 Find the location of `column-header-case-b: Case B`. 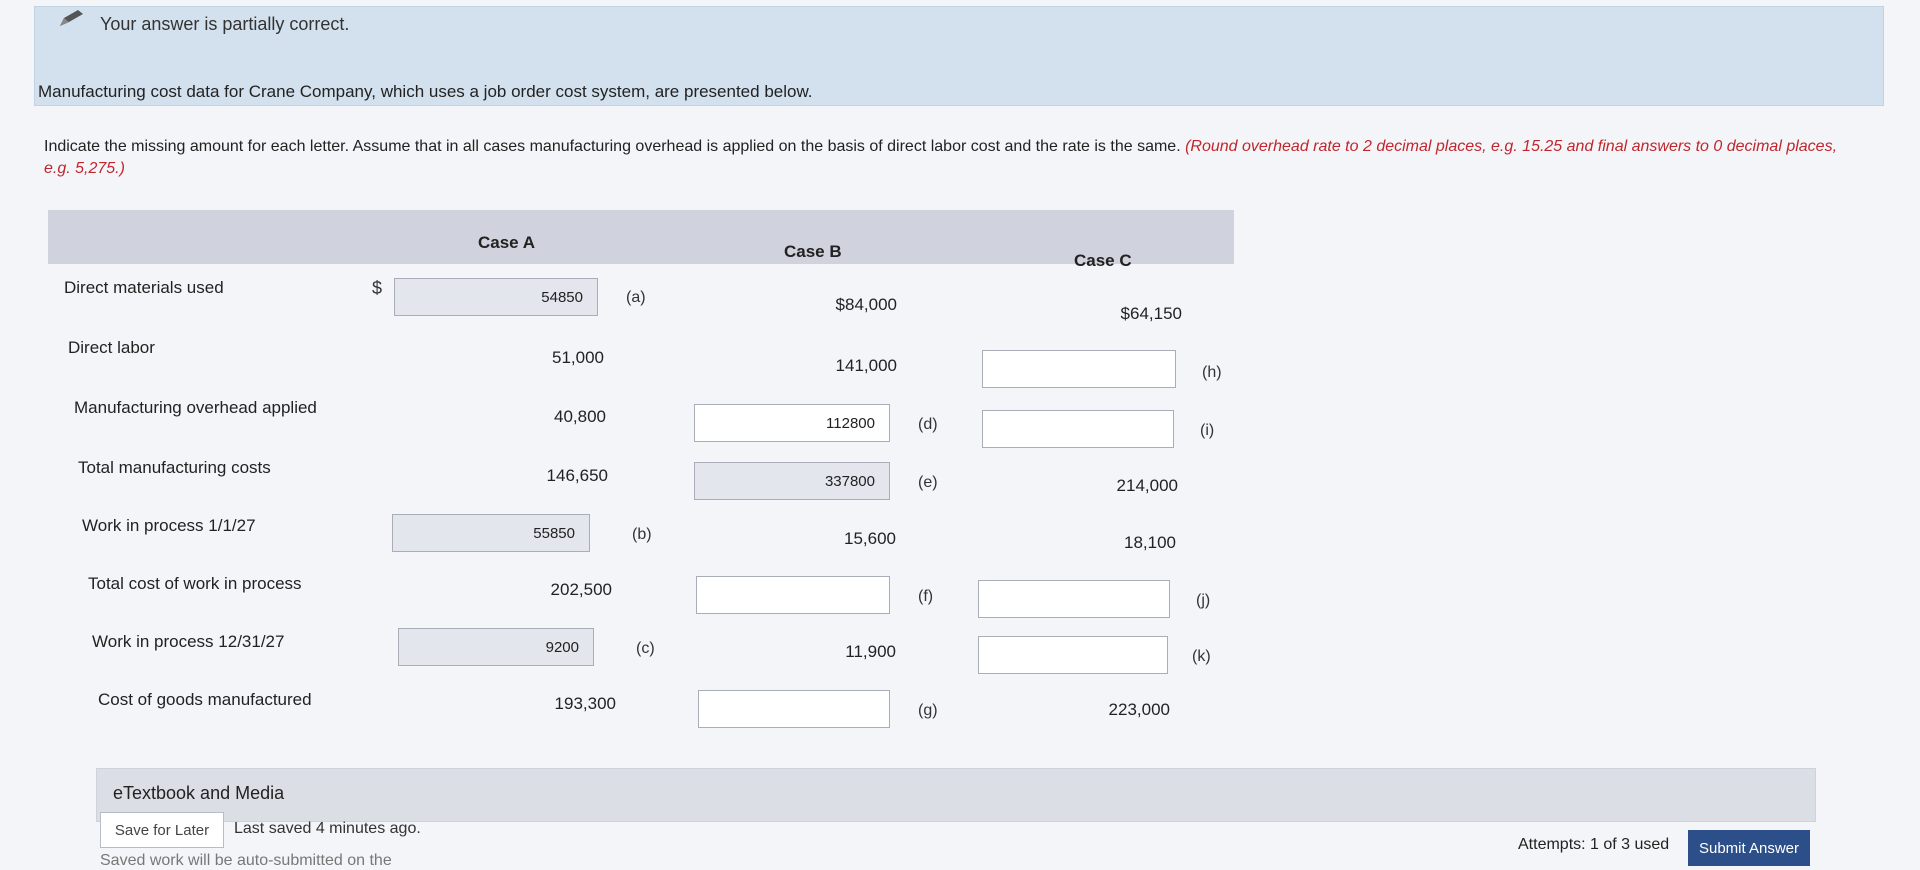

column-header-case-b: Case B is located at coordinates (813, 251).